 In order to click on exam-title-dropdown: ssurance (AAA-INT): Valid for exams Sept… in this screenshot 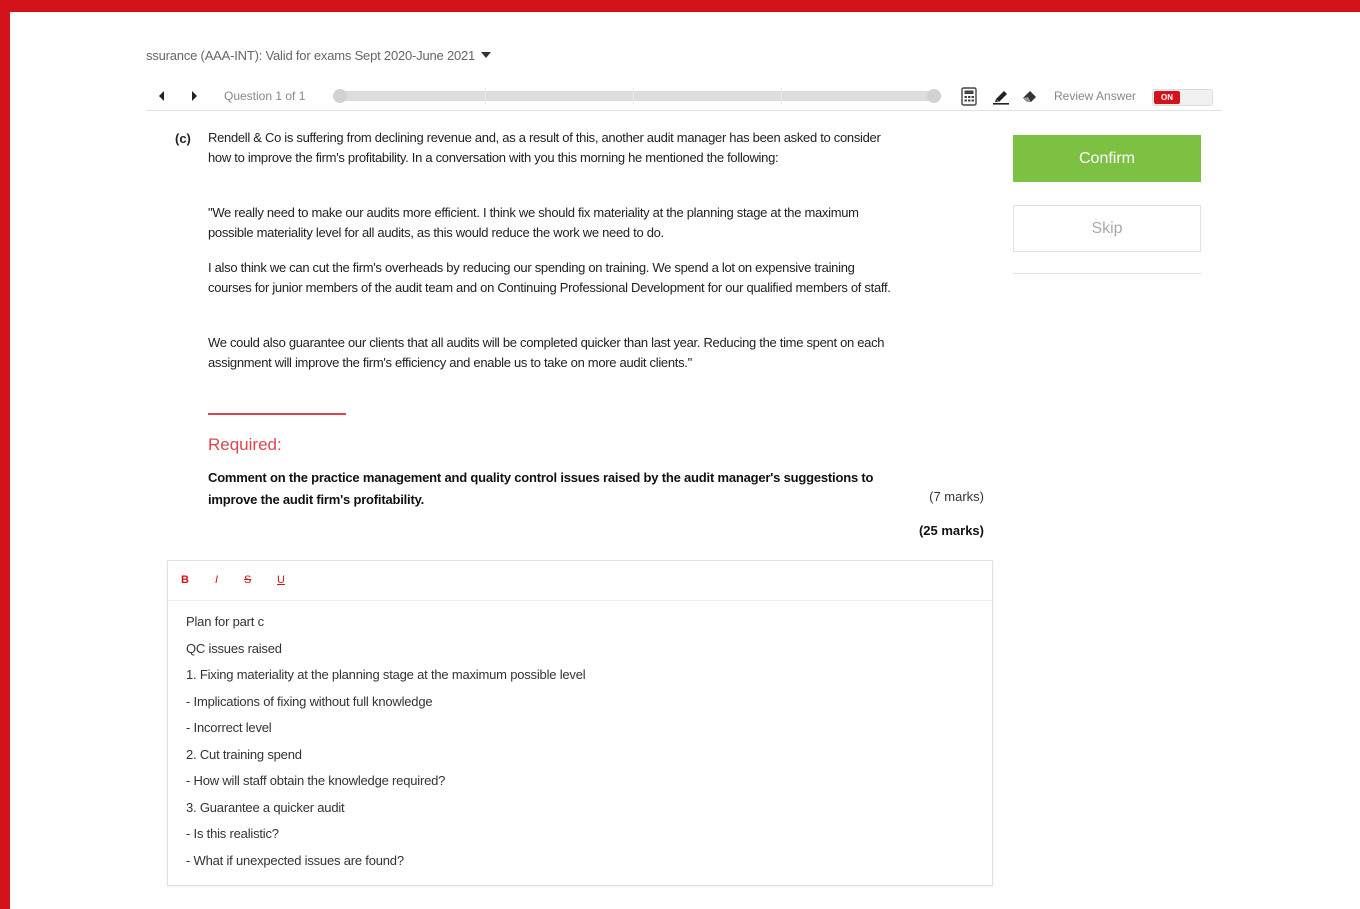, I will do `click(319, 55)`.